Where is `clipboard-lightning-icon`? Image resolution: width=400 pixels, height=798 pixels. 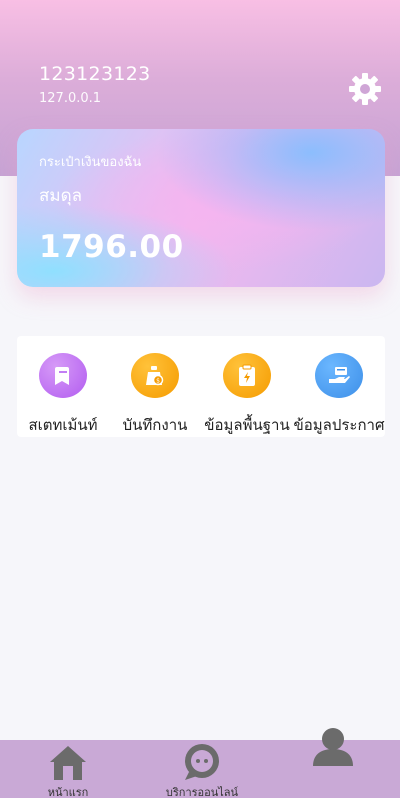
clipboard-lightning-icon is located at coordinates (247, 375).